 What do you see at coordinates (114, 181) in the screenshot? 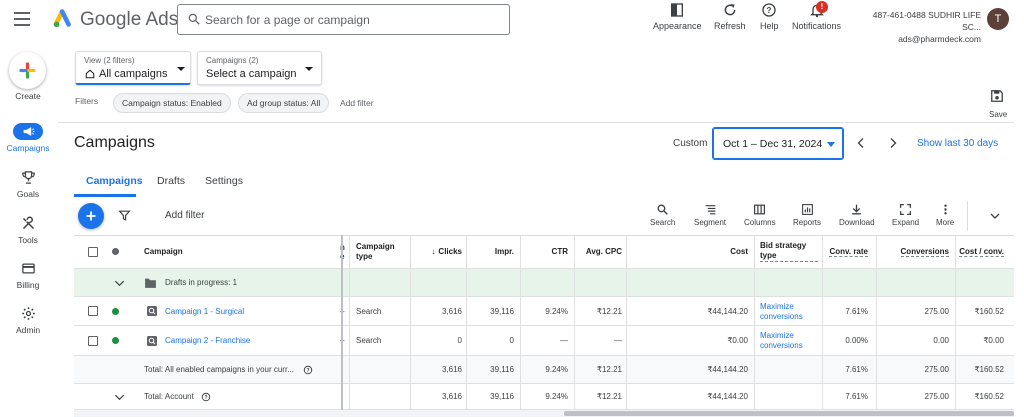
I see `tab-campaigns: Campaigns` at bounding box center [114, 181].